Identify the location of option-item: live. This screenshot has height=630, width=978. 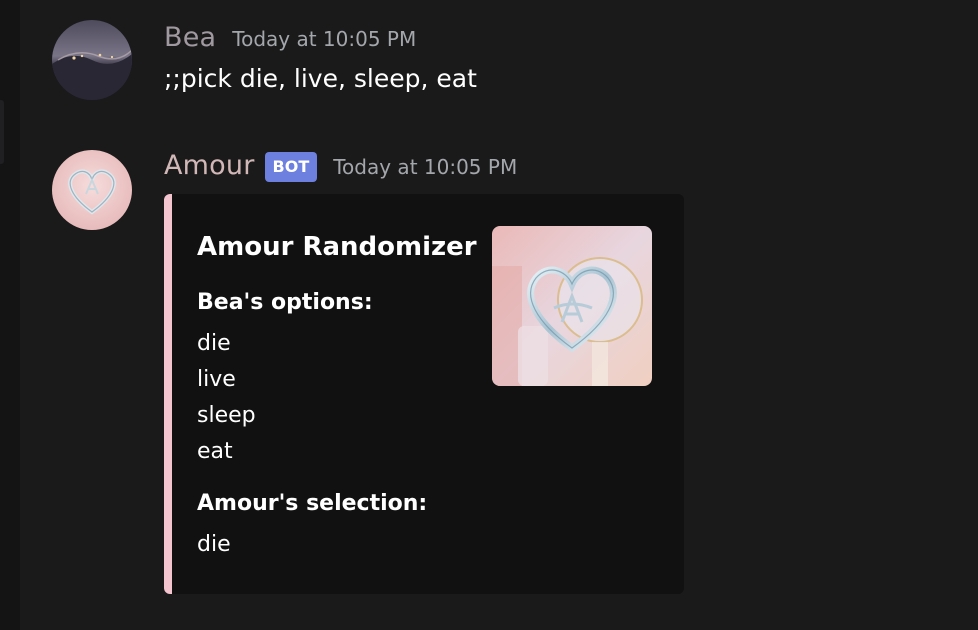
(216, 379).